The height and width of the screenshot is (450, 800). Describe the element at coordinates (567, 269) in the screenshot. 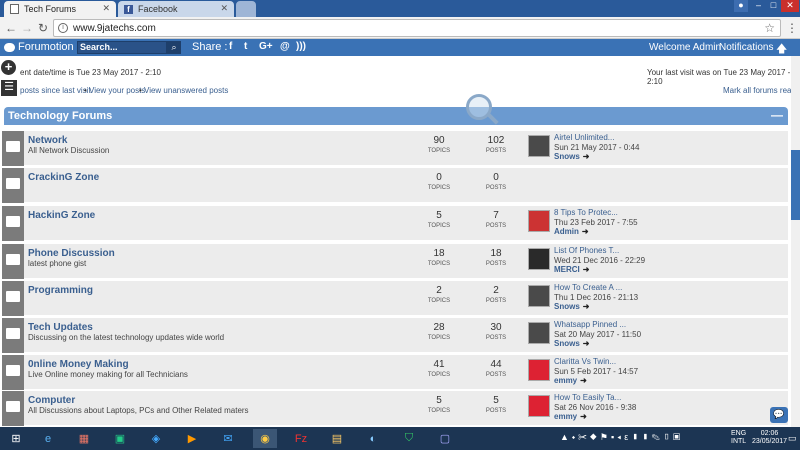

I see `last-post-username-link: MERCI` at that location.